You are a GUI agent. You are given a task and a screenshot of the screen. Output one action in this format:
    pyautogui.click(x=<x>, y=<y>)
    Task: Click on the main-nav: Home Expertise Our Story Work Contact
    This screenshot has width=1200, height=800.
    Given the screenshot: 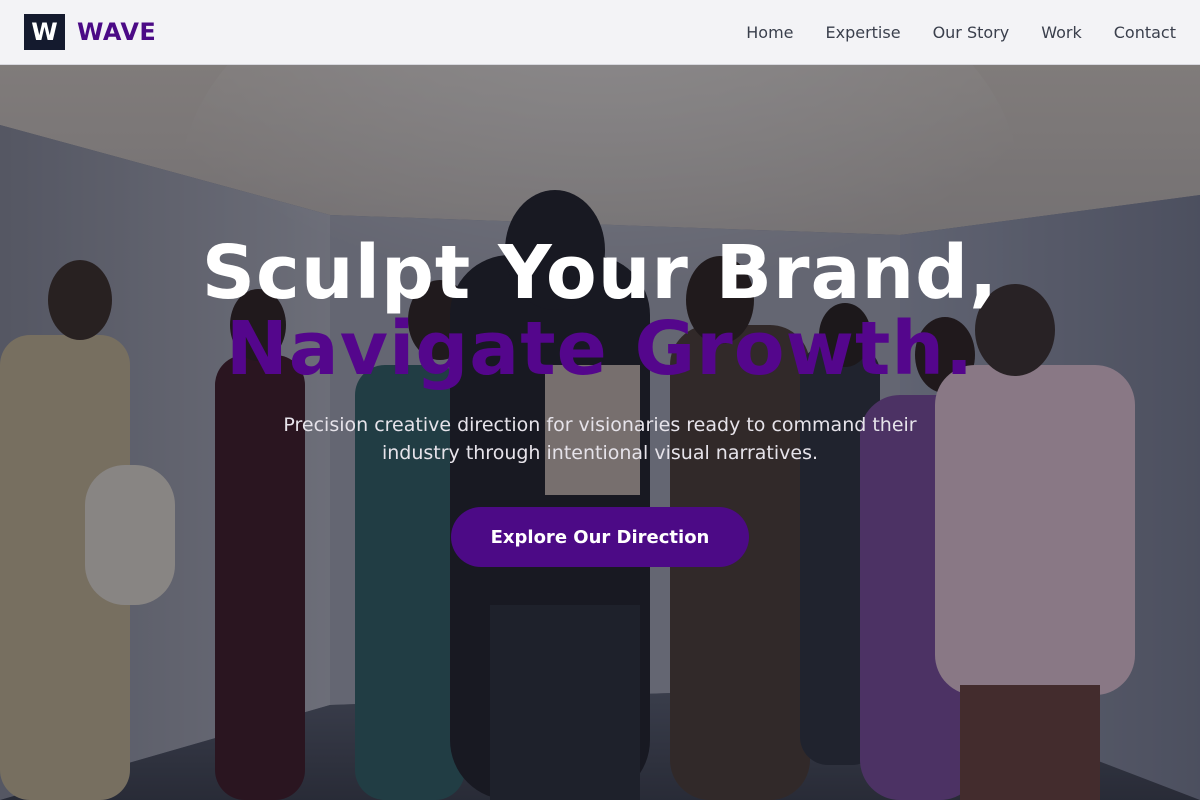 What is the action you would take?
    pyautogui.click(x=961, y=32)
    